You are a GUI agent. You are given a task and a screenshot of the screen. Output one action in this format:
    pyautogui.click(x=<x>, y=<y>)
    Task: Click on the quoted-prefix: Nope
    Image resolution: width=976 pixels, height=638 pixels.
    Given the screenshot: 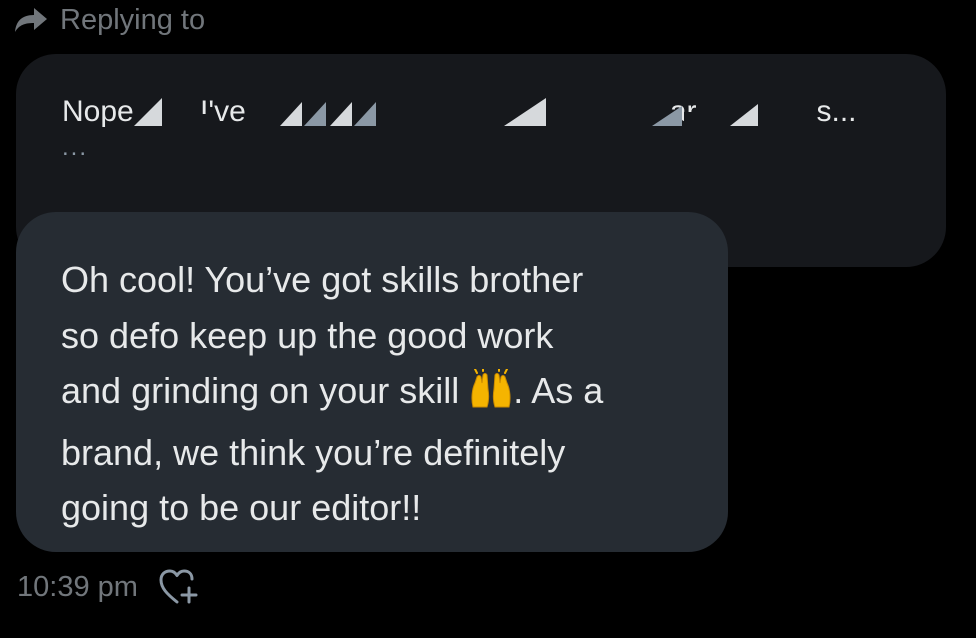 What is the action you would take?
    pyautogui.click(x=98, y=111)
    